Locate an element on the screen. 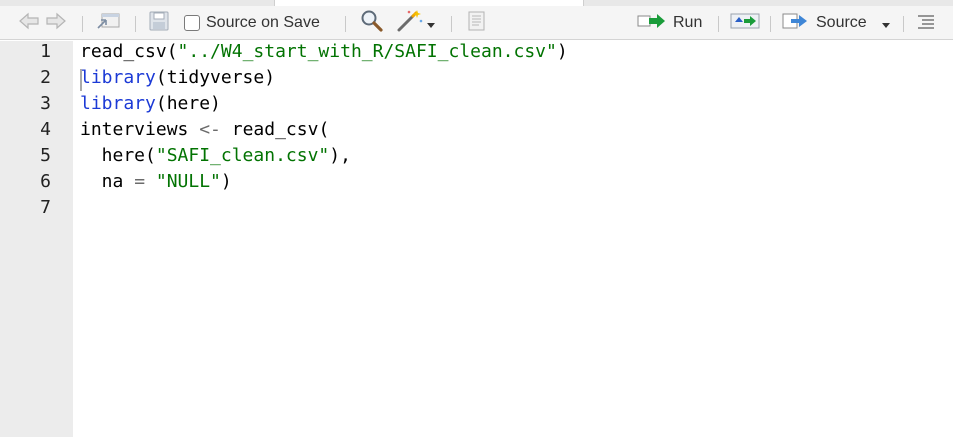  arrow-left-icon is located at coordinates (29, 23).